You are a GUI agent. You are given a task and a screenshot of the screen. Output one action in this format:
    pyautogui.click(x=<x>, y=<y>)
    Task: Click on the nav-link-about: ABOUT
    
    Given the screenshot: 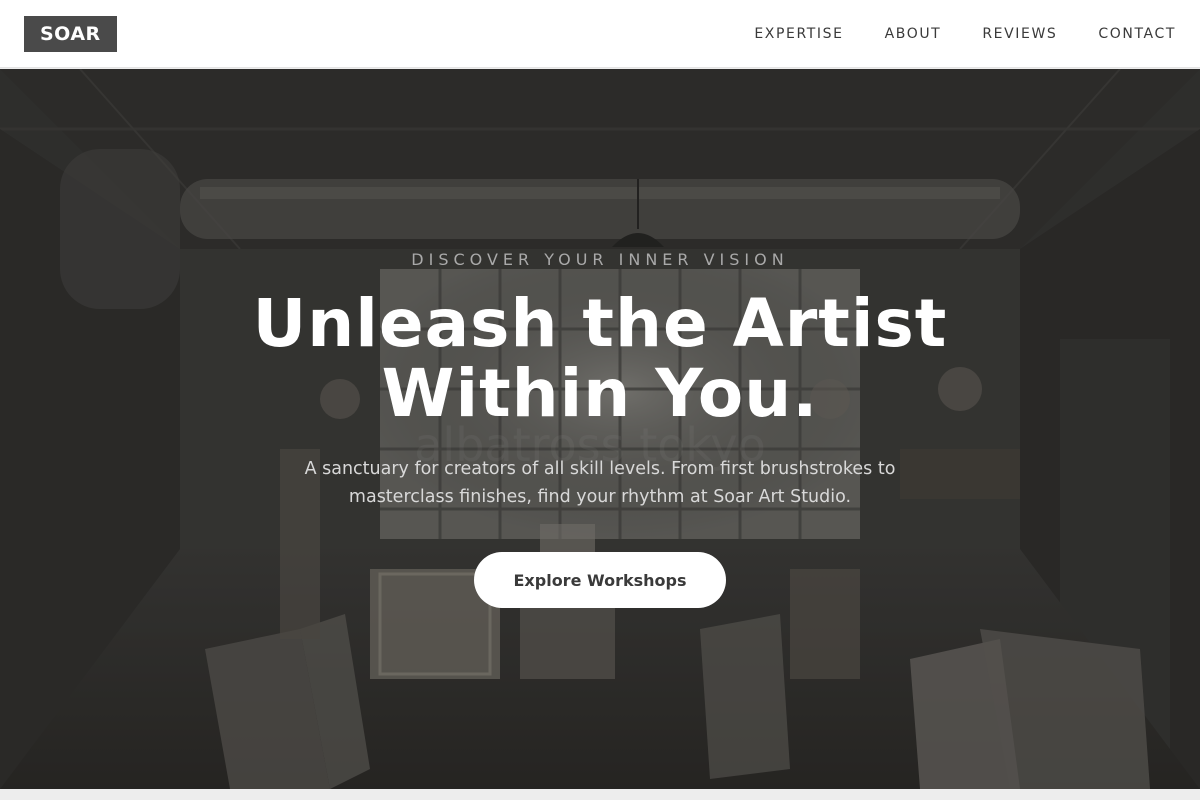 What is the action you would take?
    pyautogui.click(x=913, y=34)
    